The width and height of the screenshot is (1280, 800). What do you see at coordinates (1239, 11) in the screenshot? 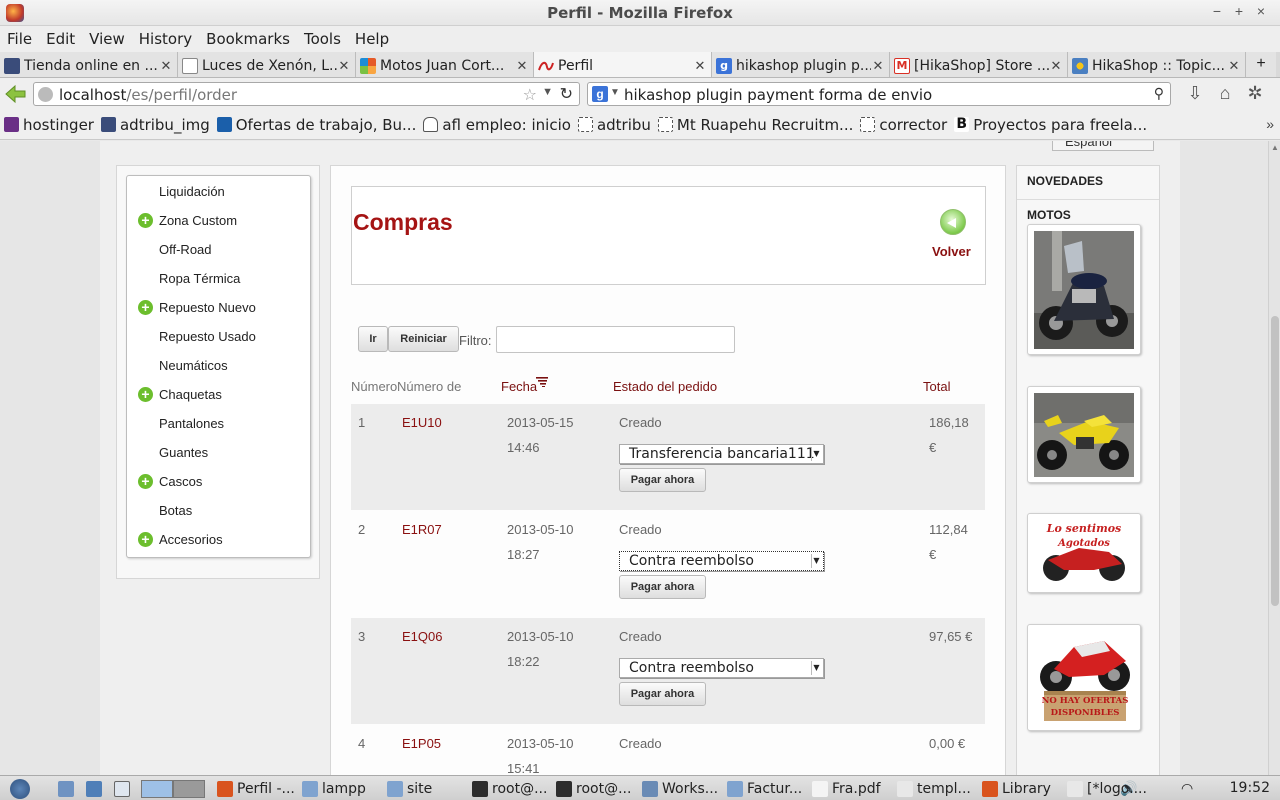
I see `maximize-button: +` at bounding box center [1239, 11].